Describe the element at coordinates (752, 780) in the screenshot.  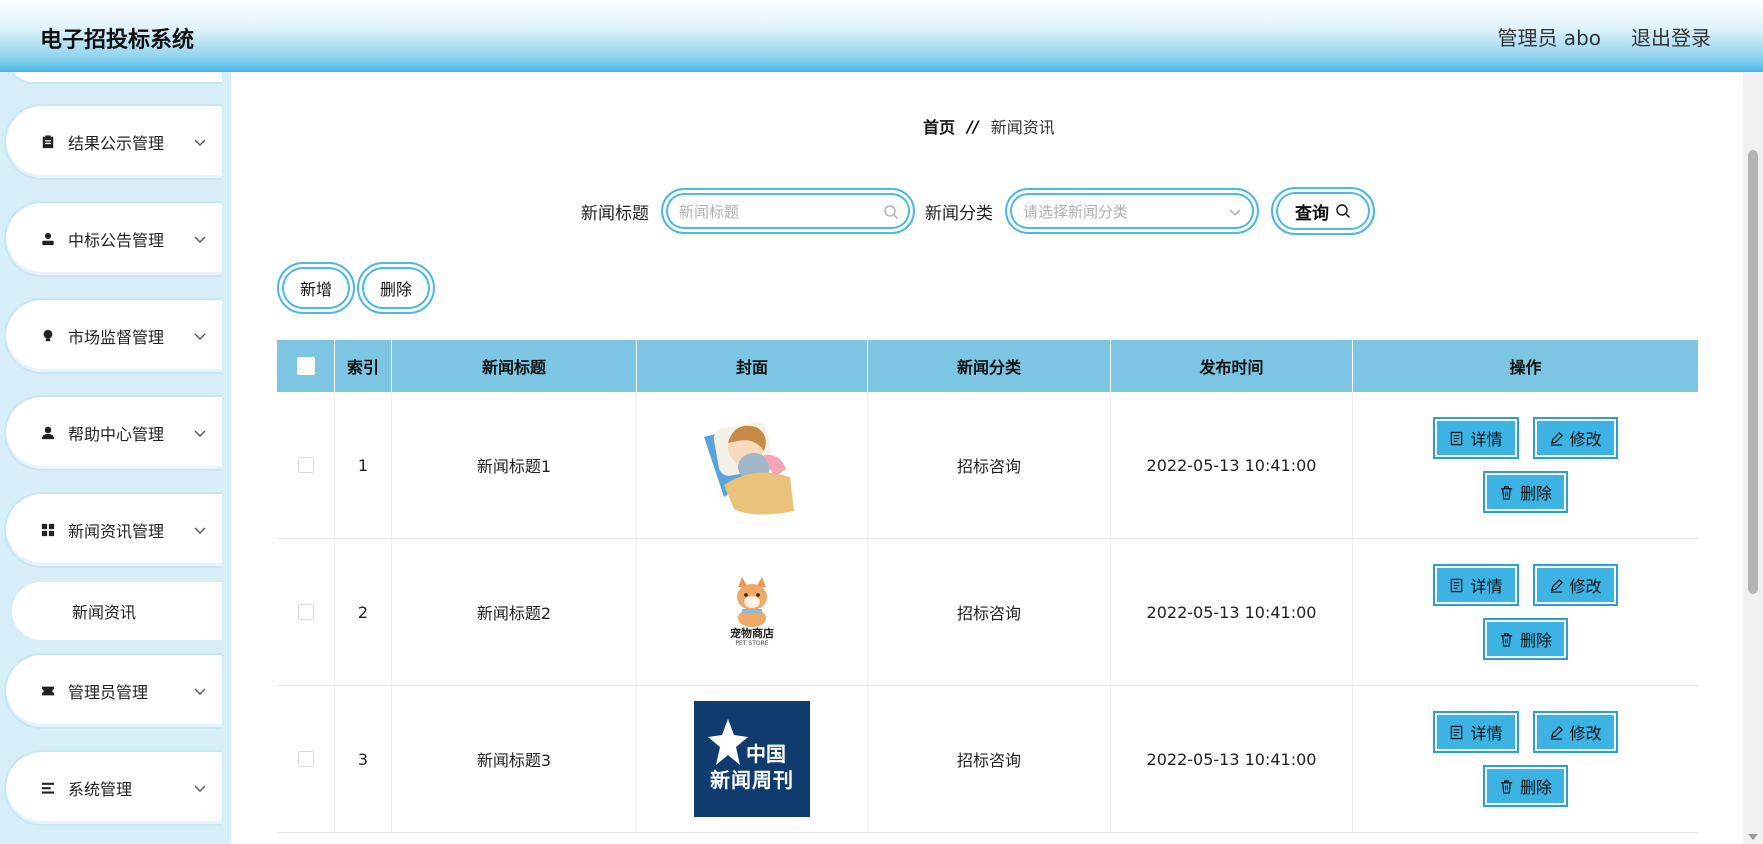
I see `newsweek-title-2: 新闻周刊` at that location.